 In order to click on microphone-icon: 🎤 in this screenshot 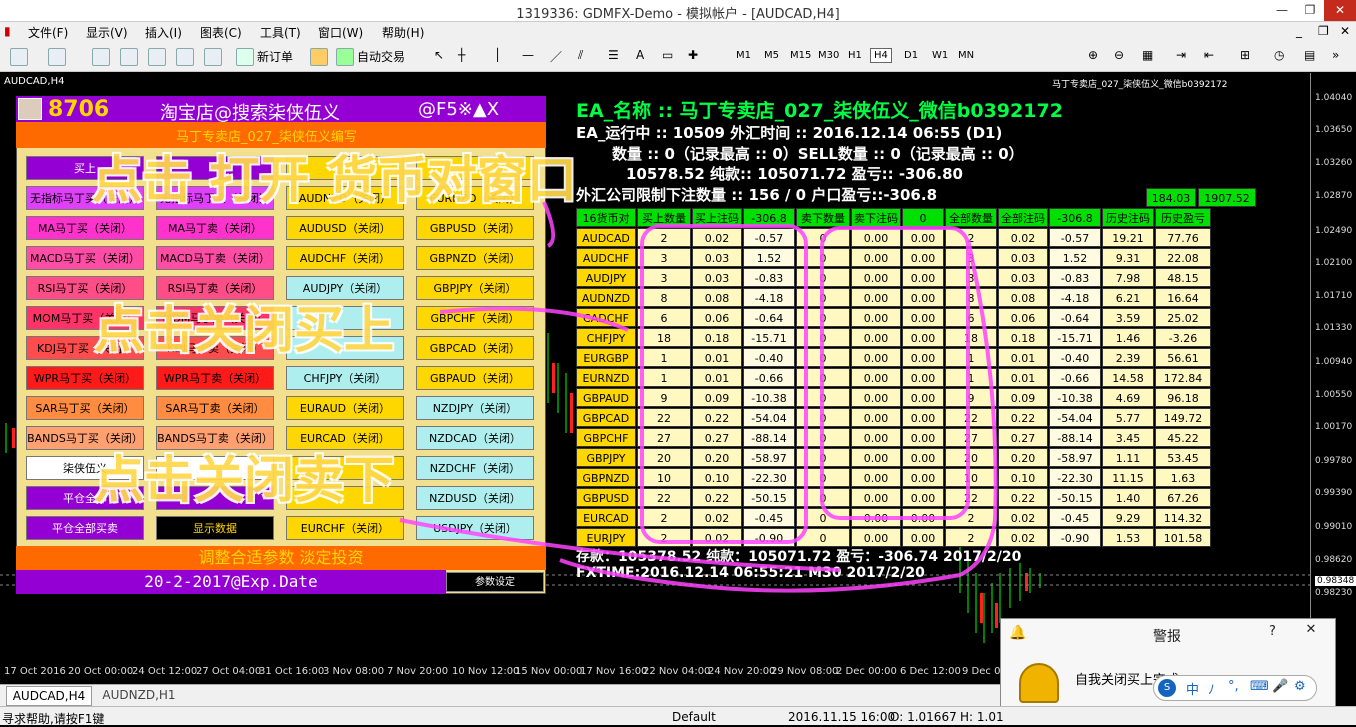, I will do `click(1280, 686)`.